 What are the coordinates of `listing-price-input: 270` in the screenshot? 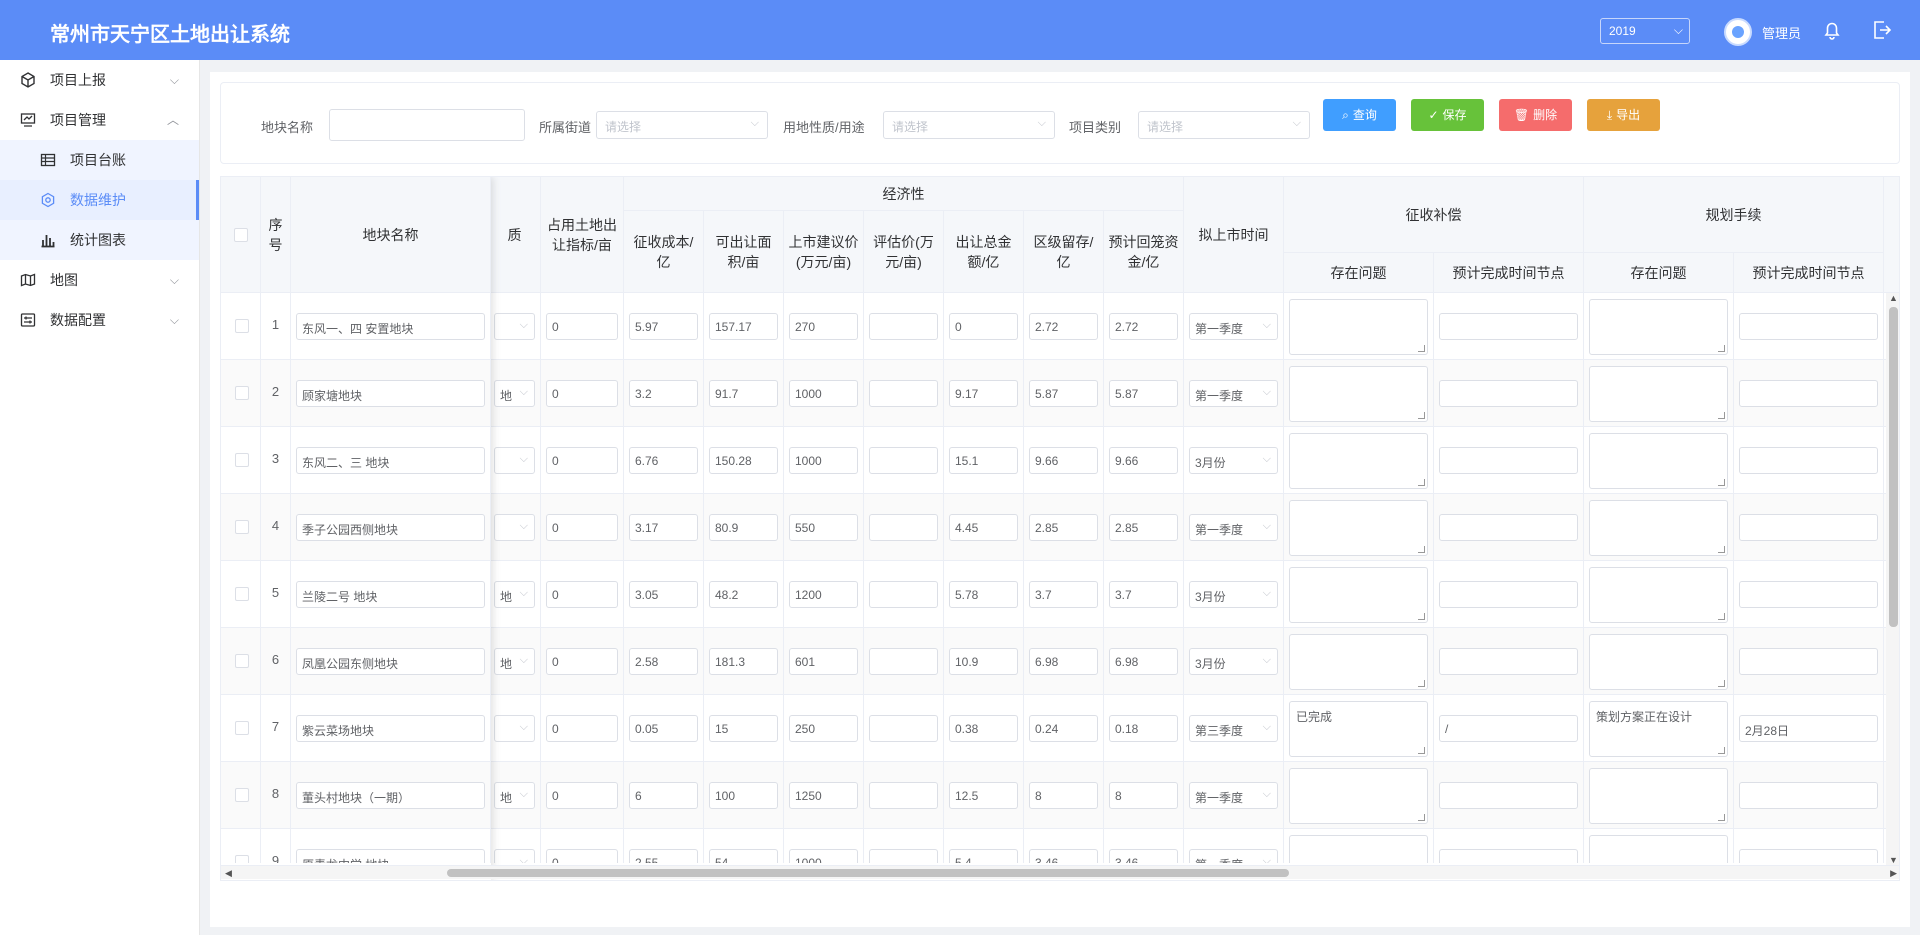 It's located at (823, 326).